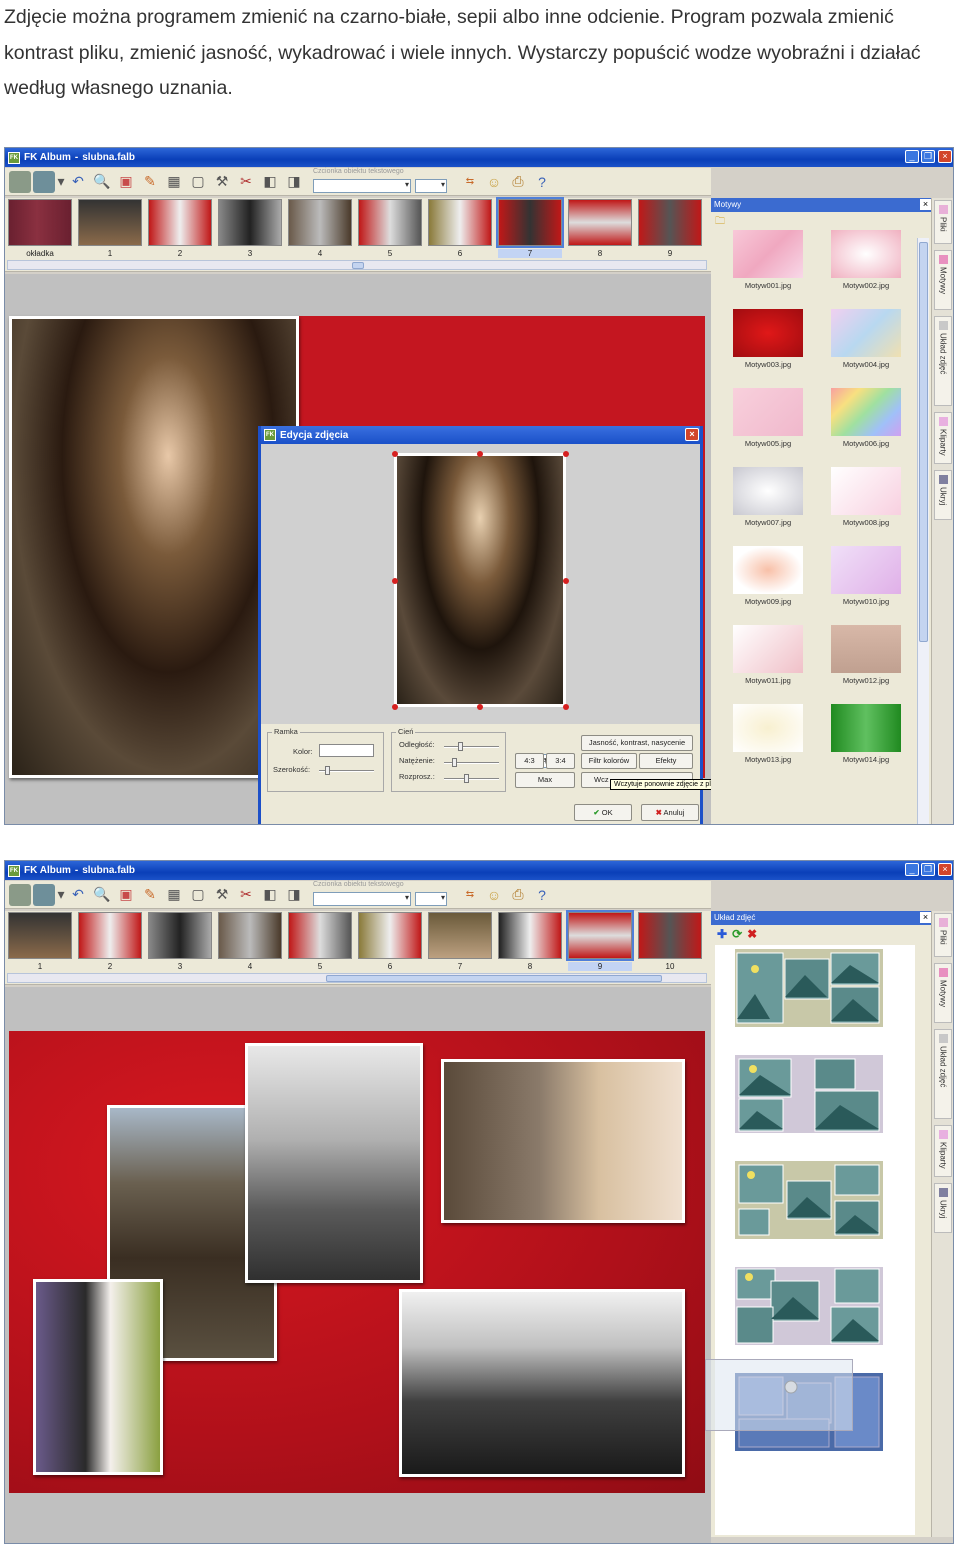  What do you see at coordinates (542, 1383) in the screenshot?
I see `photo-truck-couple` at bounding box center [542, 1383].